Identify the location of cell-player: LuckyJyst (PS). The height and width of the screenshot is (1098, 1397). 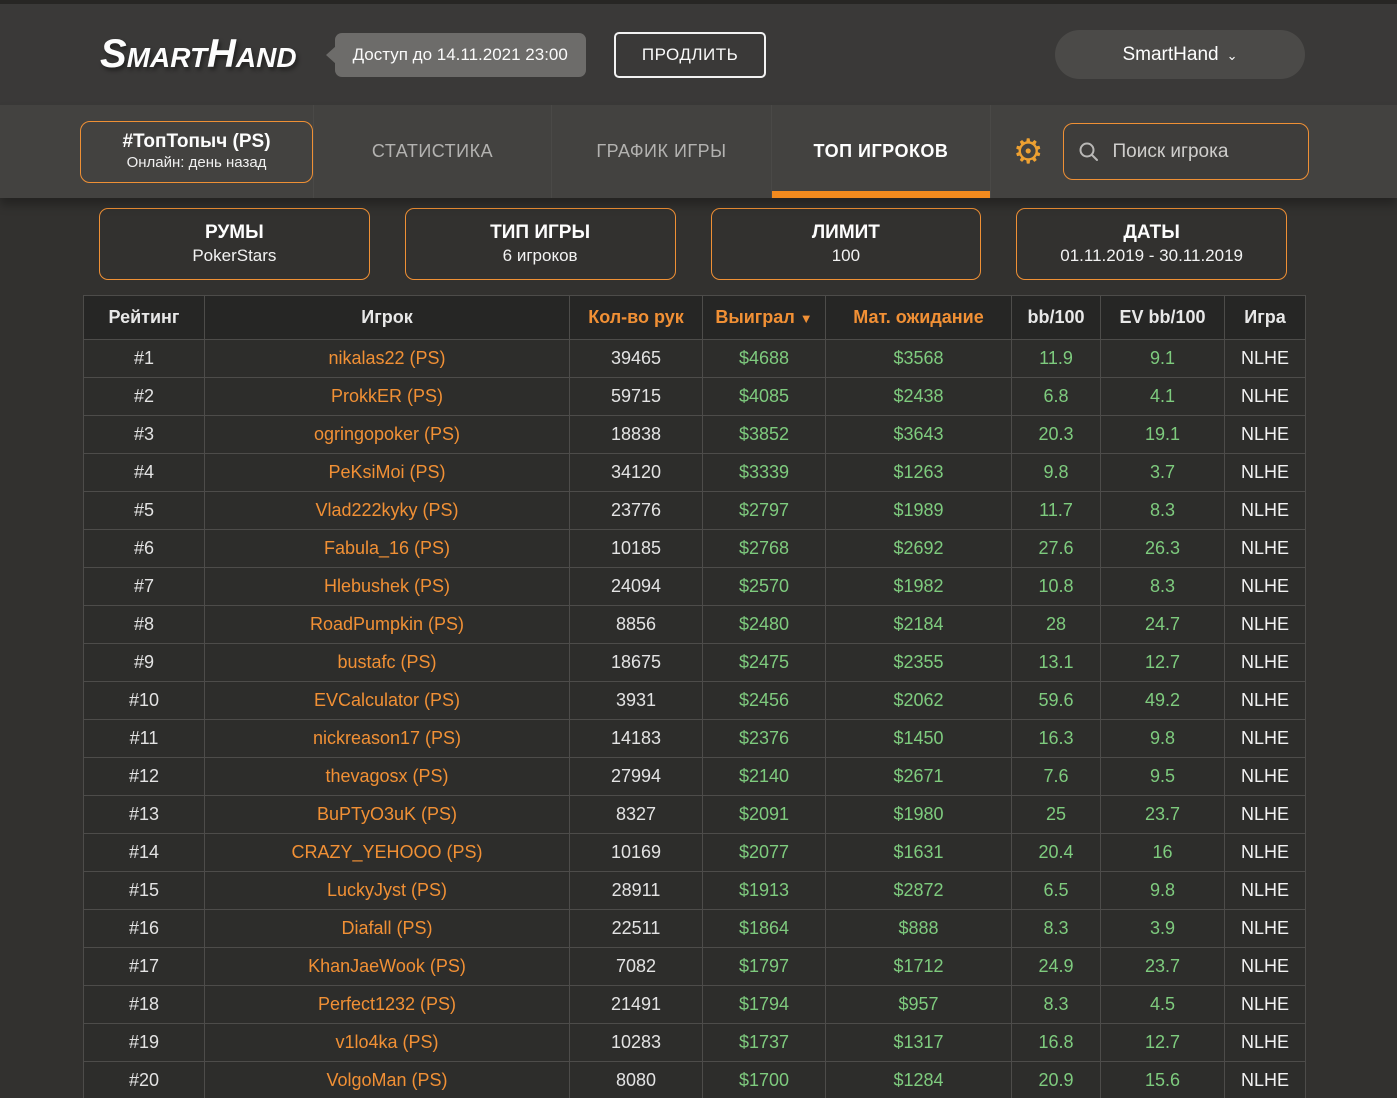
(387, 890).